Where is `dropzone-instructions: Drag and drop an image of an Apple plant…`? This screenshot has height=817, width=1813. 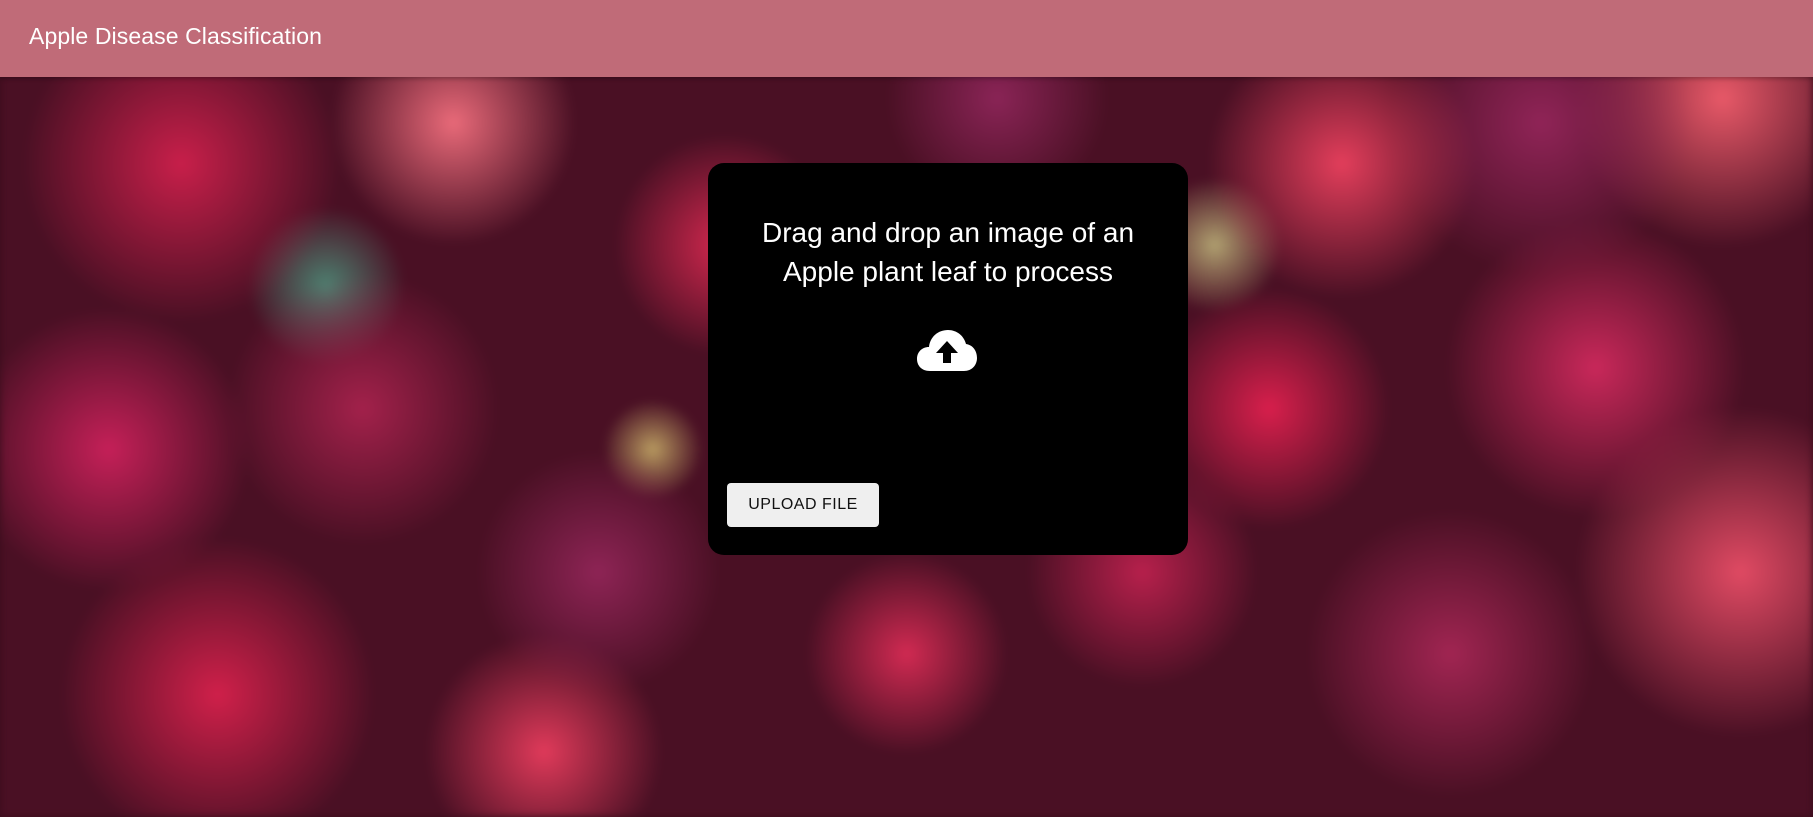
dropzone-instructions: Drag and drop an image of an Apple plant… is located at coordinates (948, 252).